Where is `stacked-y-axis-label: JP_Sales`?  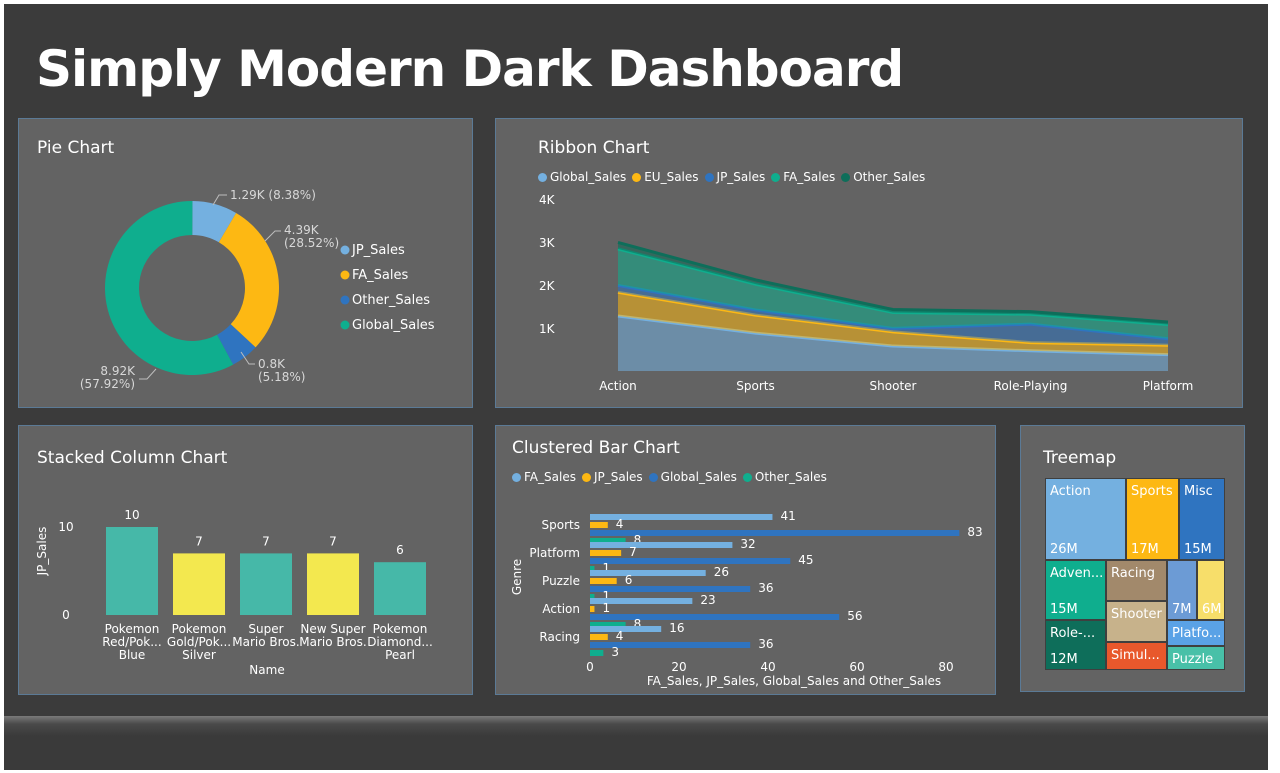 stacked-y-axis-label: JP_Sales is located at coordinates (42, 552).